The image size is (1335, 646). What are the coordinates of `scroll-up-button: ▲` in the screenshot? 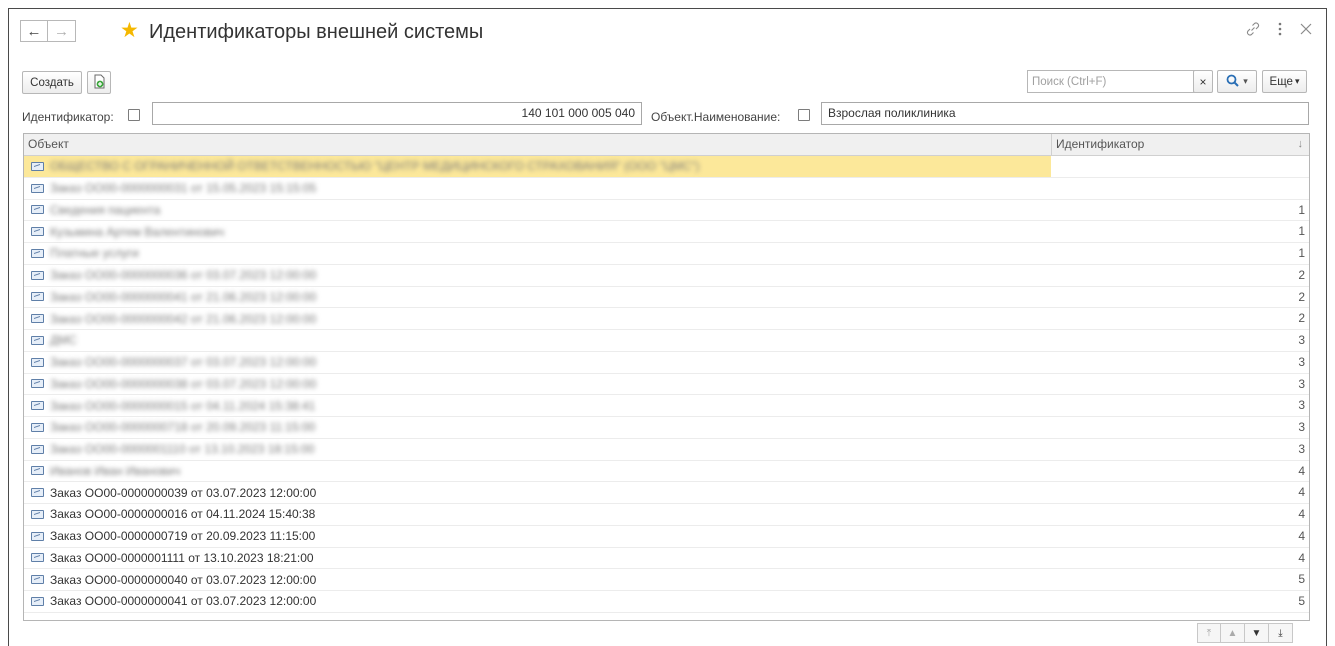 It's located at (1233, 633).